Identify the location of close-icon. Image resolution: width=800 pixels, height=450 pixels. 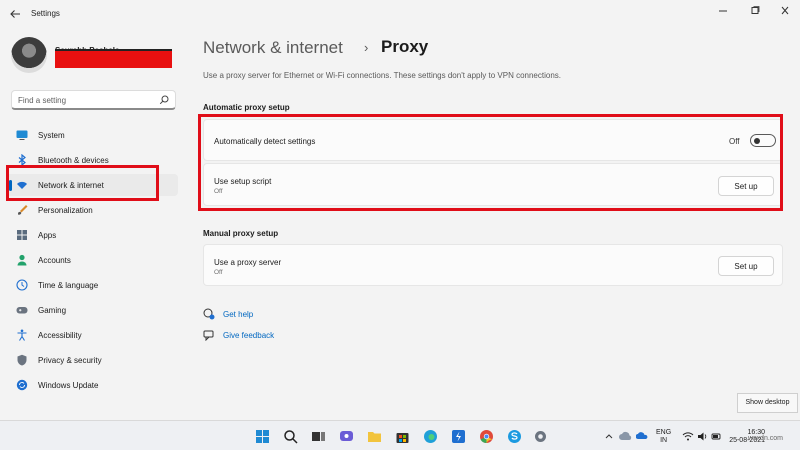
(785, 11).